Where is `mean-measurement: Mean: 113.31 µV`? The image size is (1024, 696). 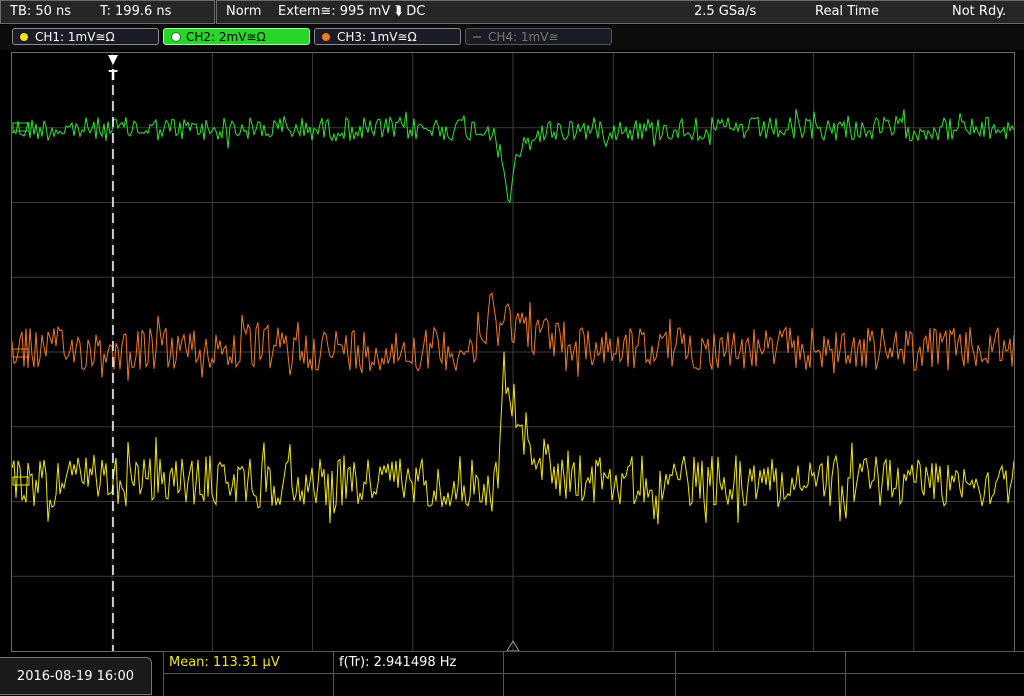
mean-measurement: Mean: 113.31 µV is located at coordinates (224, 662).